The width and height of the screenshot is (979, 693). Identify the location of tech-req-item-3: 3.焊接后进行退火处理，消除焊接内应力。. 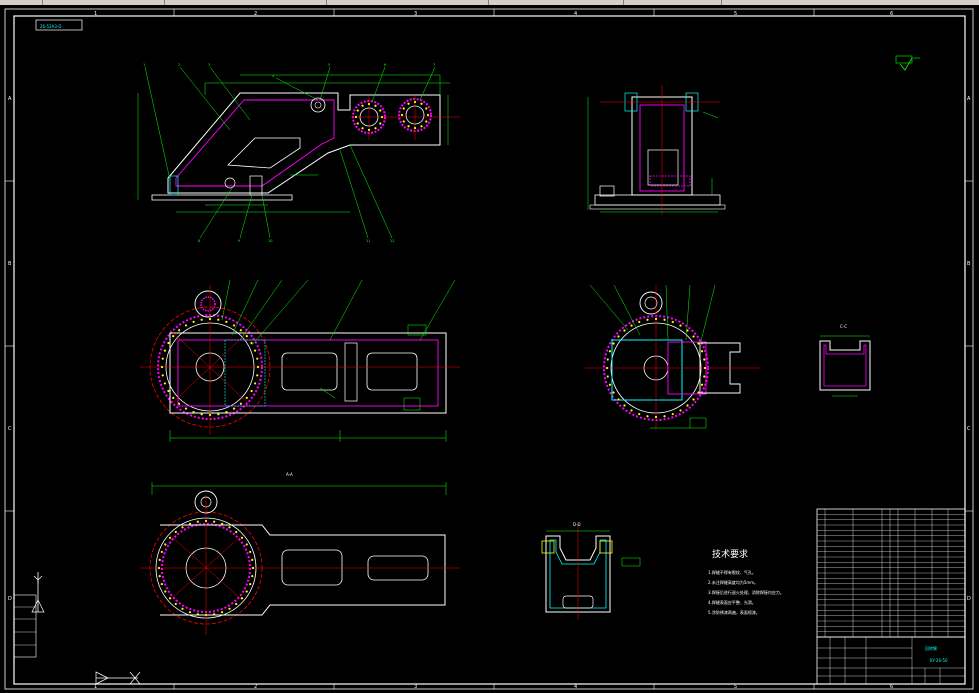
(746, 592).